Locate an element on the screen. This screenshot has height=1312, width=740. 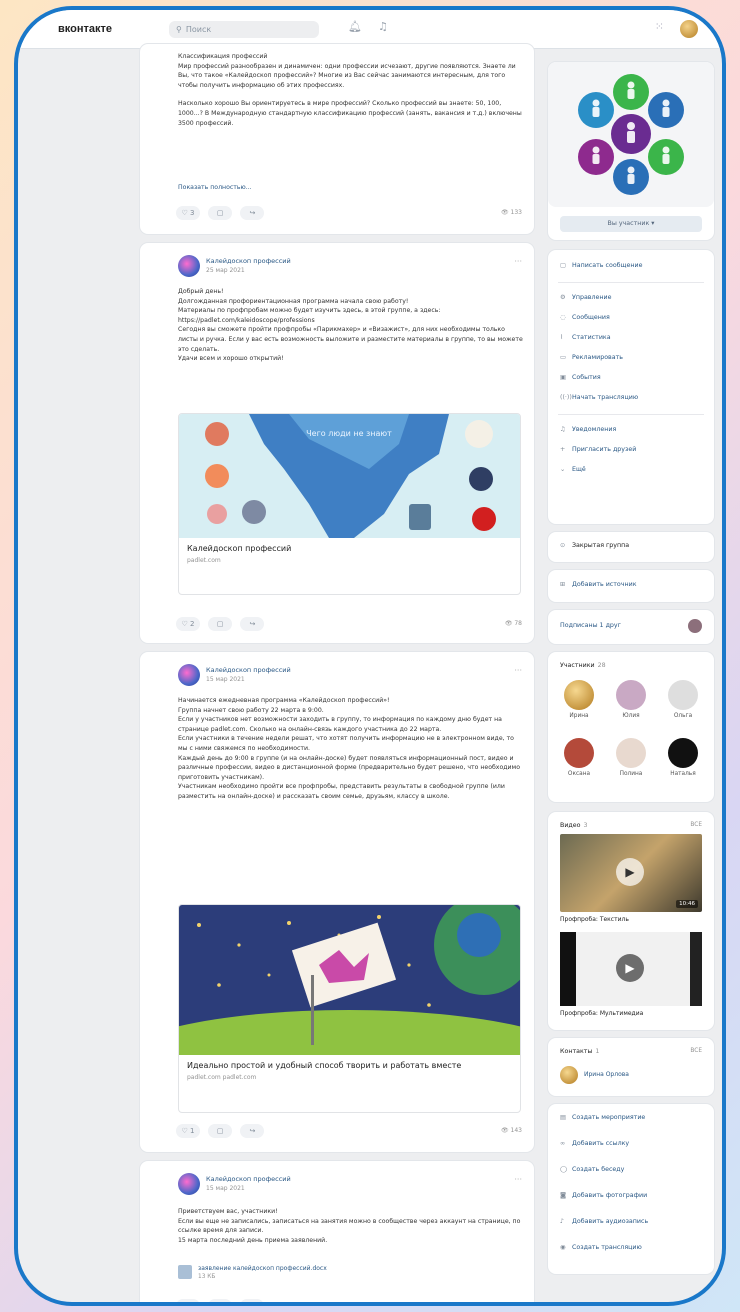
views-count: 👁︎ 143 is located at coordinates (511, 1130).